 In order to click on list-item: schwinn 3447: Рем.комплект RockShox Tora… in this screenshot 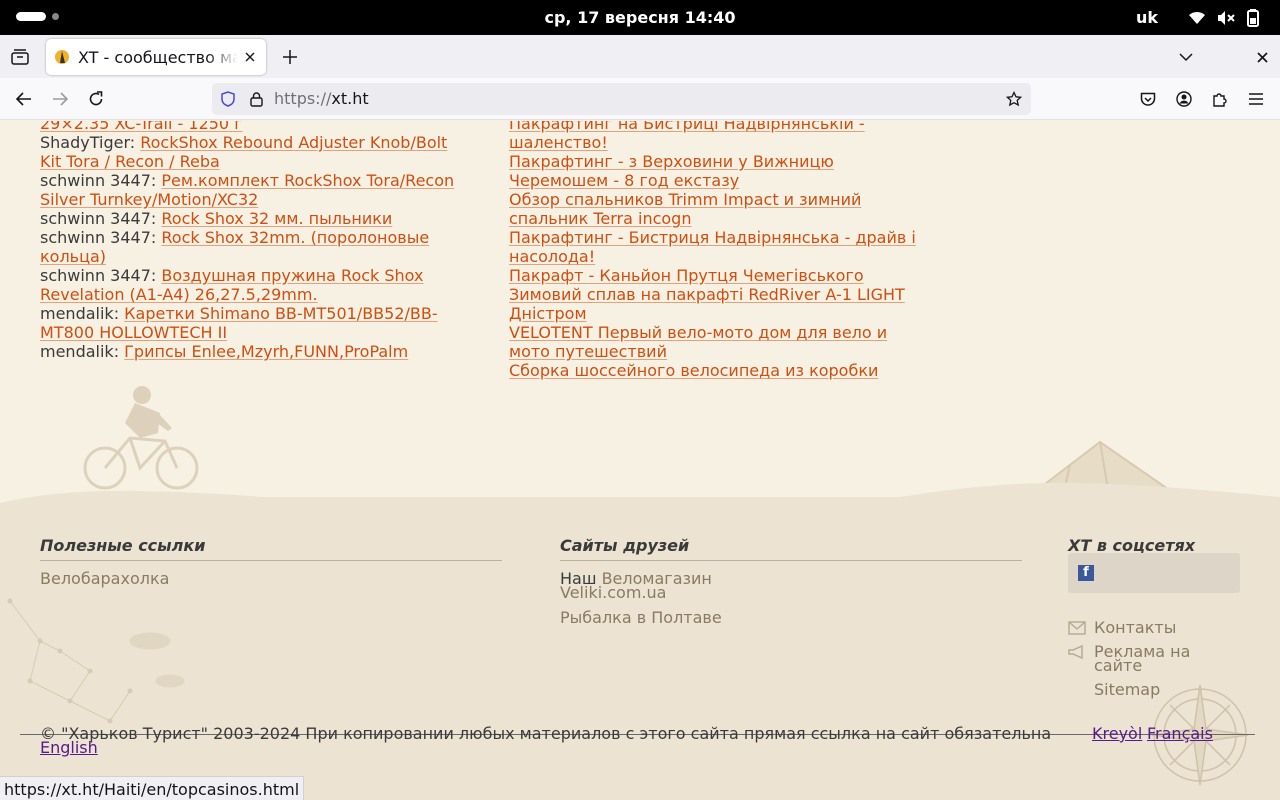, I will do `click(255, 190)`.